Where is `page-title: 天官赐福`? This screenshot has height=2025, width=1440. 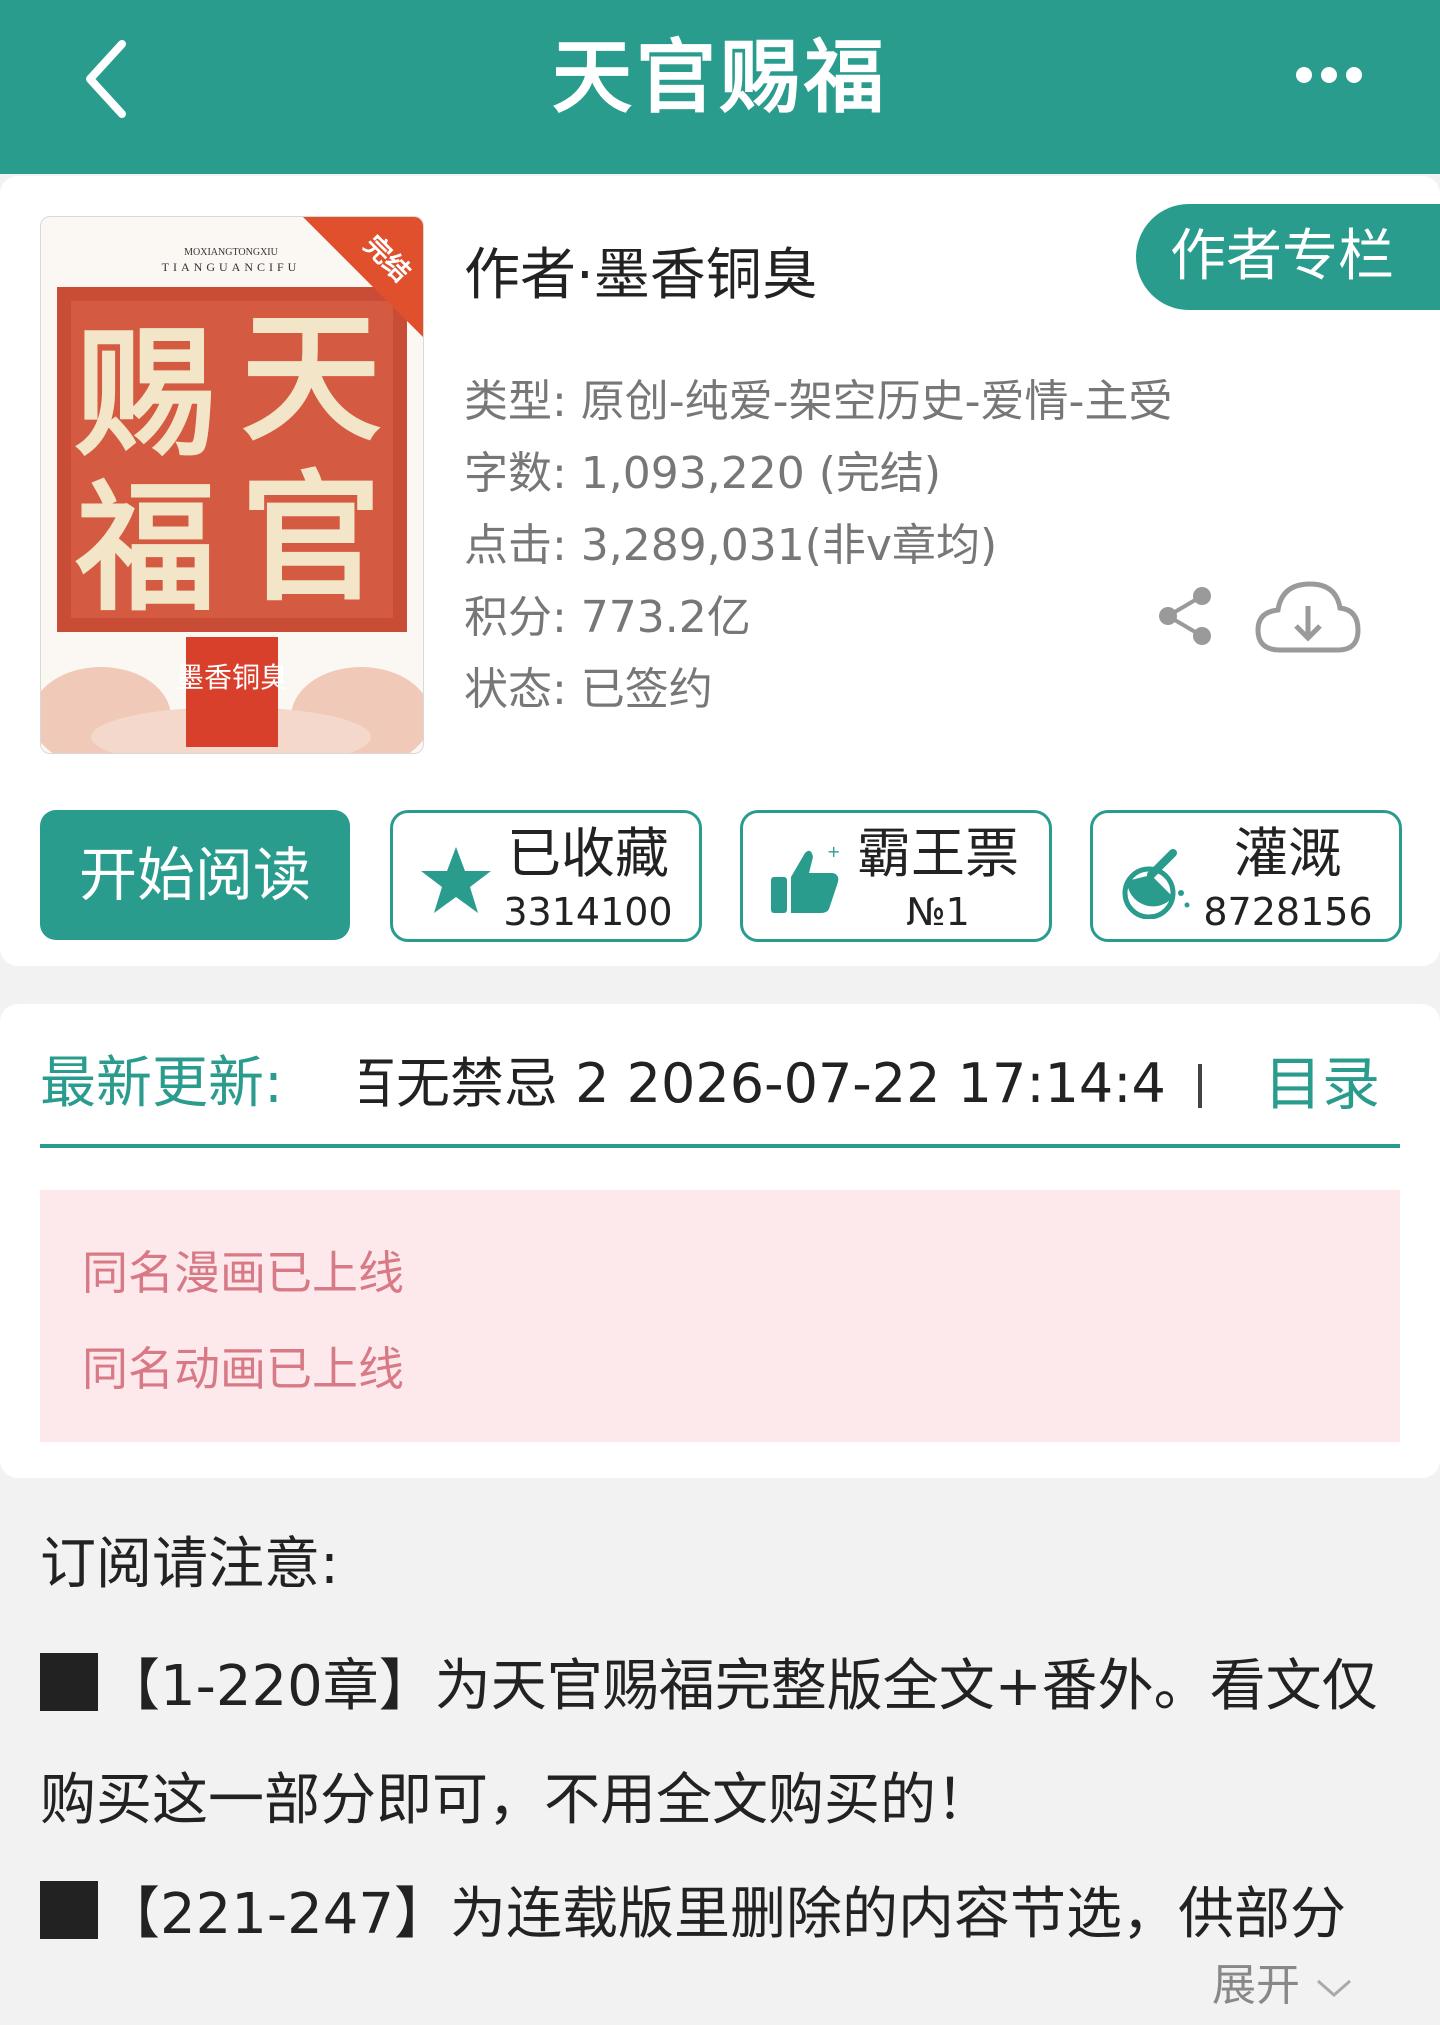
page-title: 天官赐福 is located at coordinates (720, 77).